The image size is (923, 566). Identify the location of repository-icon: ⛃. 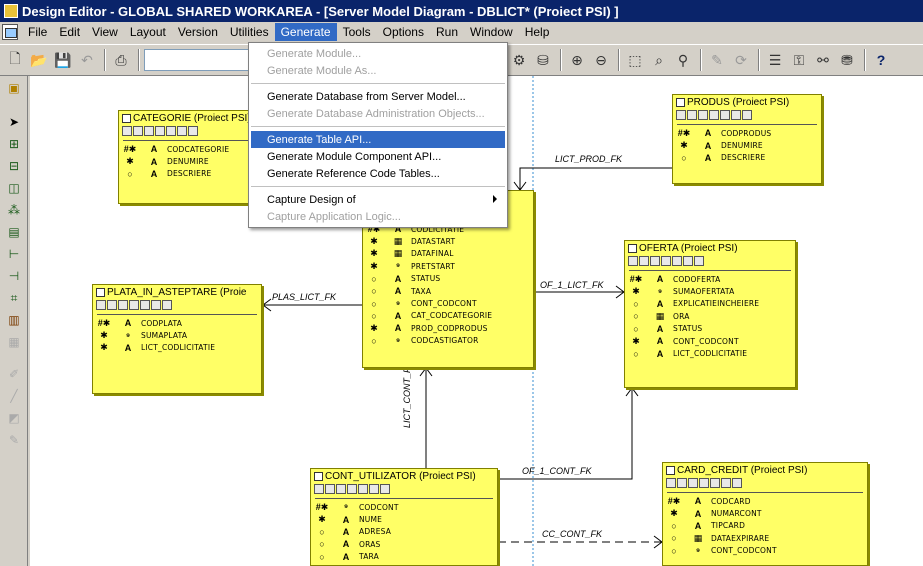
(847, 60).